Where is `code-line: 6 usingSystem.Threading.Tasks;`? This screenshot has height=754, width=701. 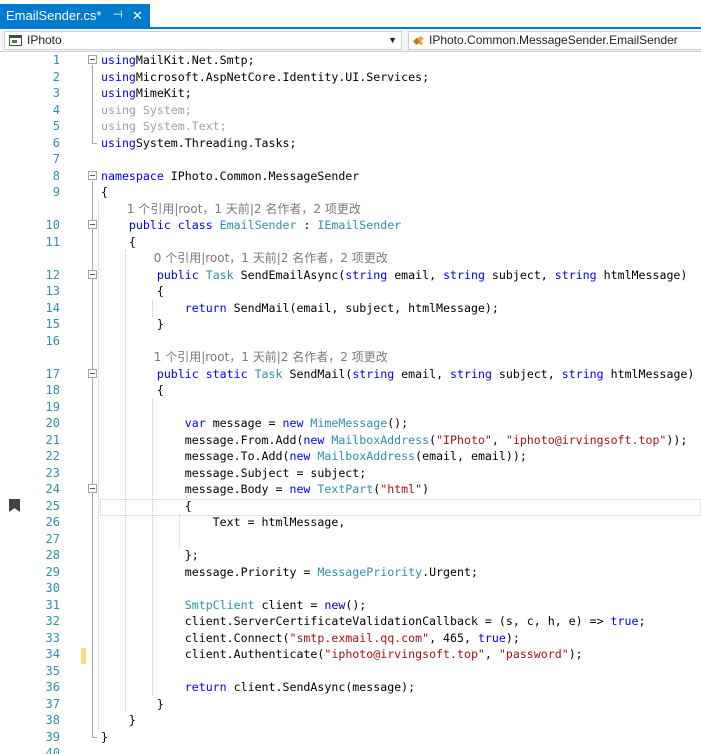
code-line: 6 usingSystem.Threading.Tasks; is located at coordinates (350, 143).